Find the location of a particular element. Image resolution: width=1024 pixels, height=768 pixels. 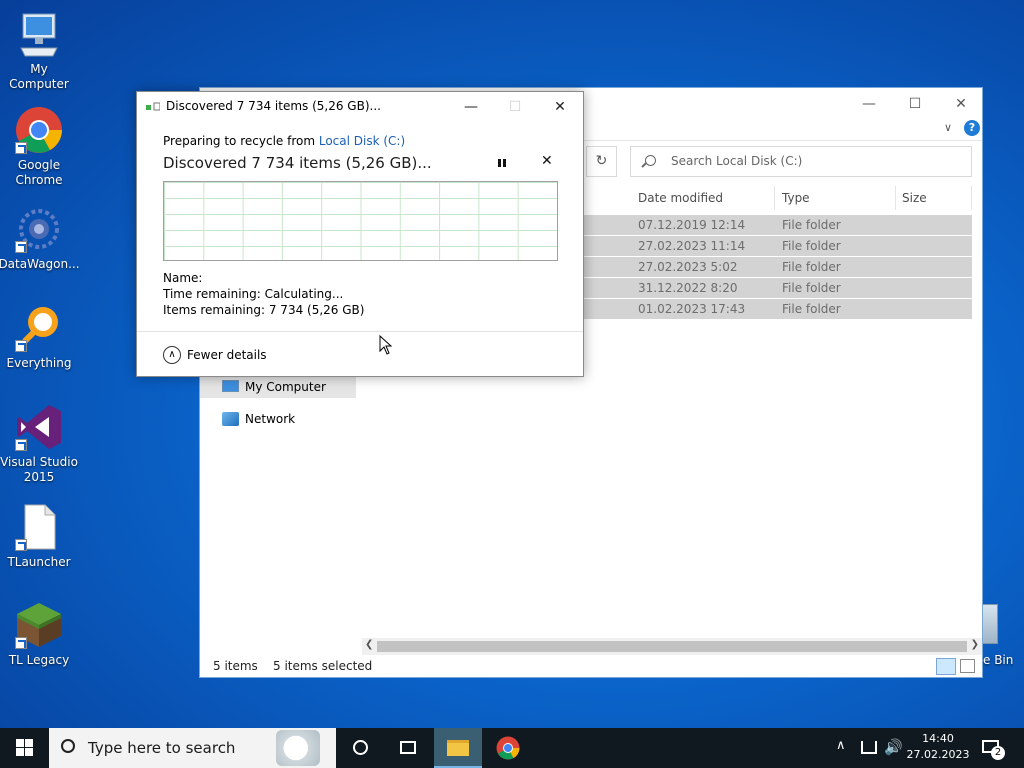

table-row: 27.02.2023 5:02 File folder is located at coordinates (778, 267).